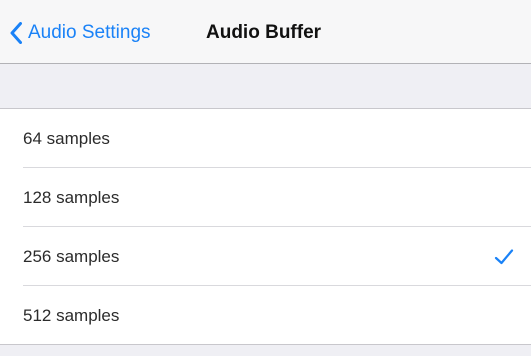 The width and height of the screenshot is (531, 356). What do you see at coordinates (16, 33) in the screenshot?
I see `chevron-left-icon` at bounding box center [16, 33].